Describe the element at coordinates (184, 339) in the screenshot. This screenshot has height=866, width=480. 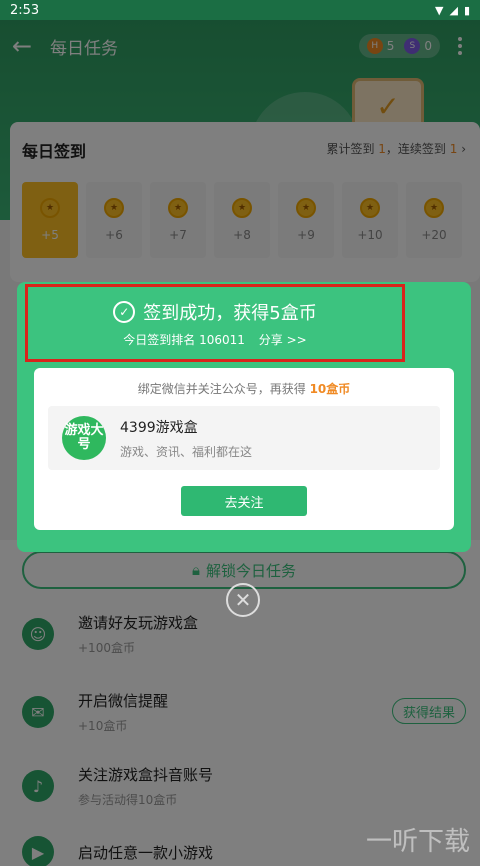
I see `rank-text: 今日签到排名 106011` at that location.